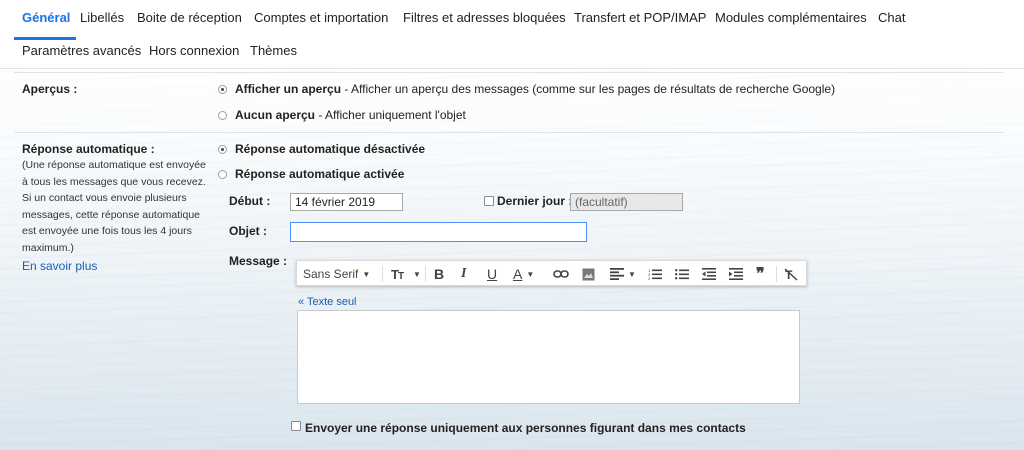 The image size is (1024, 450). I want to click on reponse-auto-label: Réponse automatique :, so click(88, 149).